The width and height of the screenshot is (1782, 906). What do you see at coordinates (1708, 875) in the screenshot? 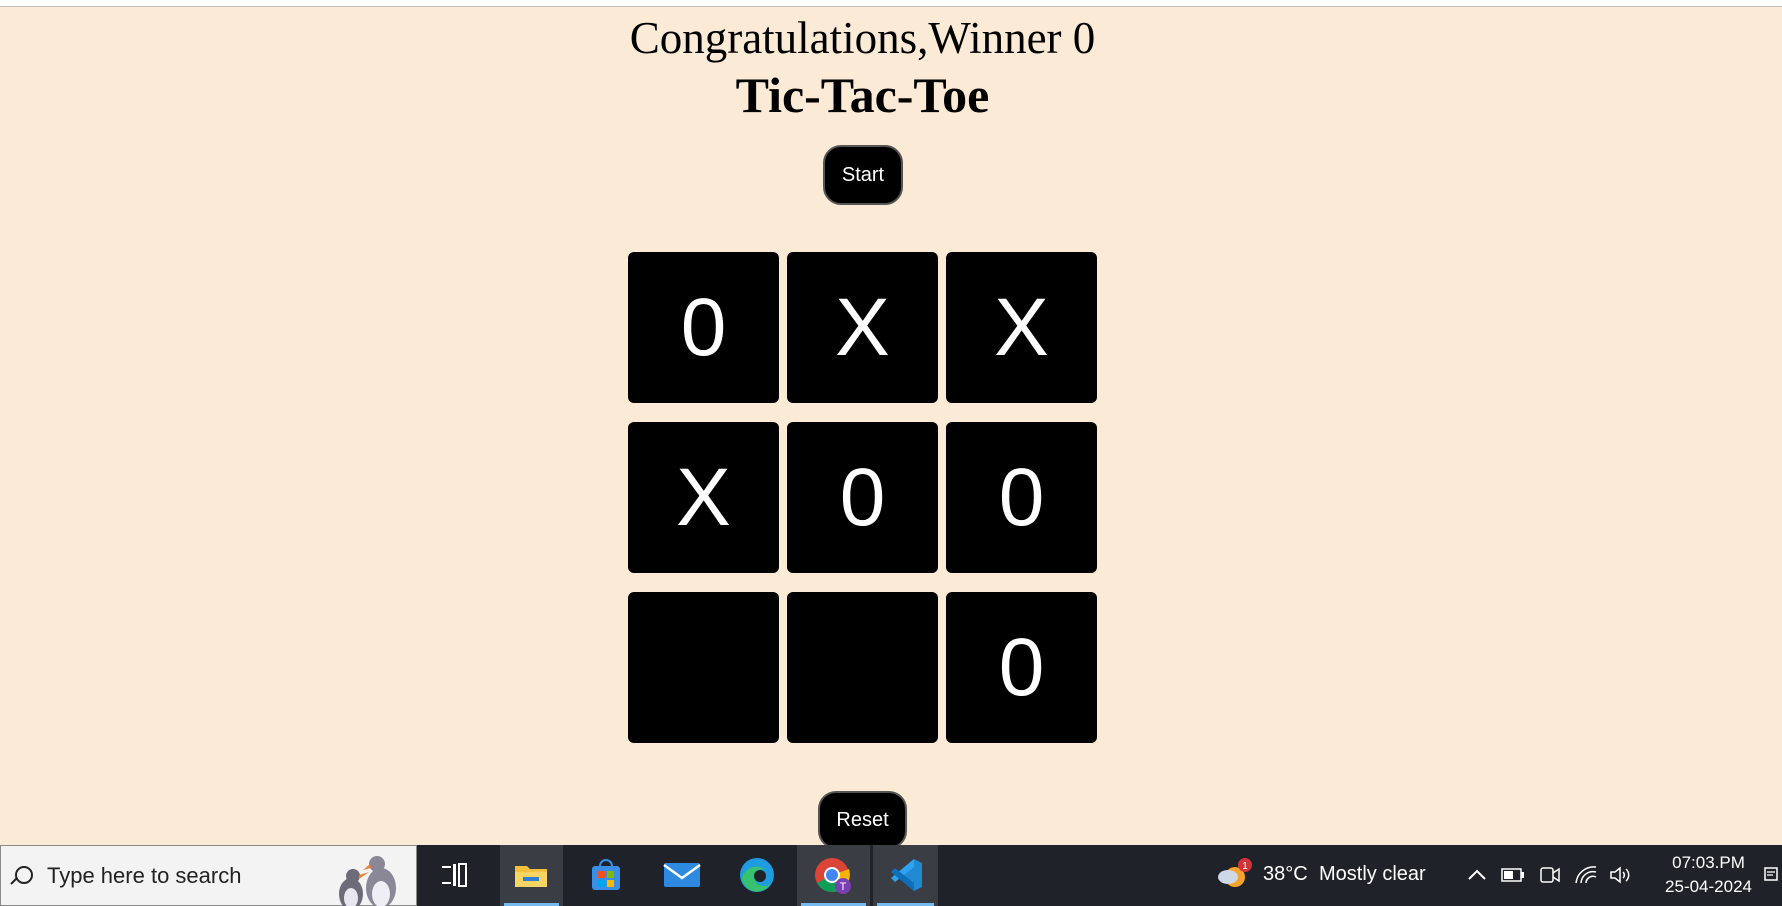
I see `system-clock: 07:03.PM 25-04-2024` at bounding box center [1708, 875].